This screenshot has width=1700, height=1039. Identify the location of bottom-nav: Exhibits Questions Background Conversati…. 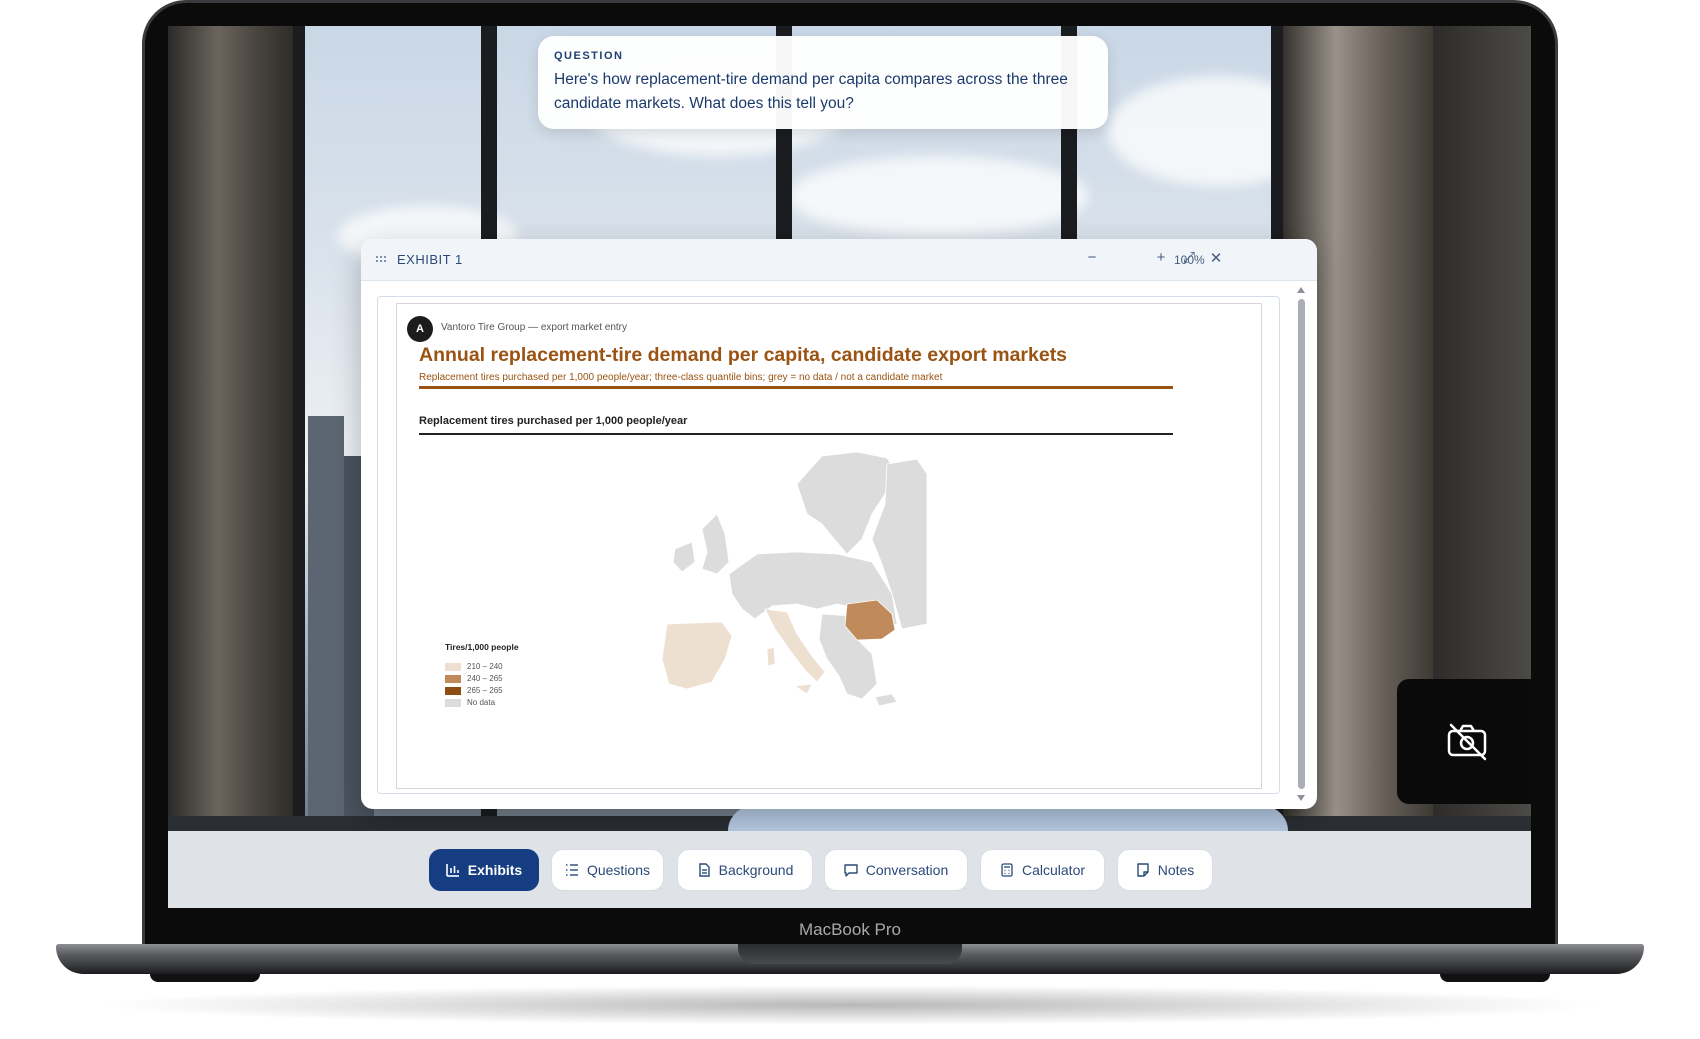
(849, 869).